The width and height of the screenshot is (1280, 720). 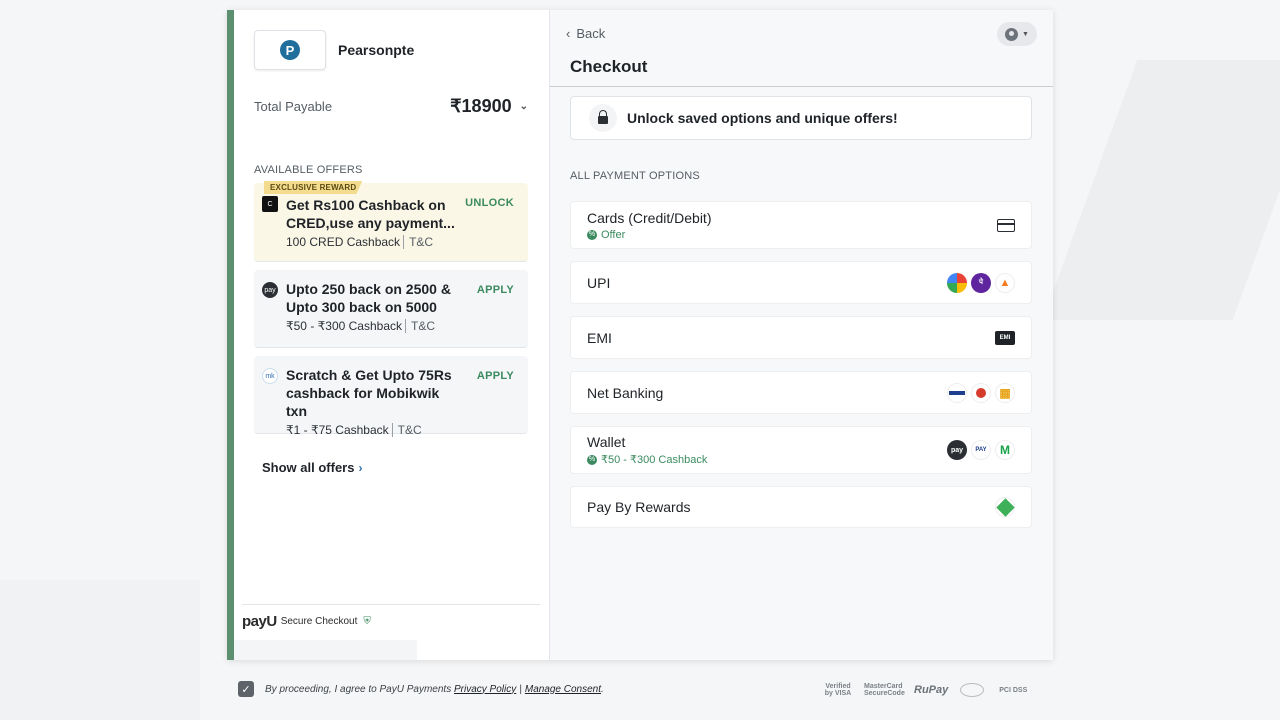 I want to click on consent-checkbox: ✓, so click(x=246, y=689).